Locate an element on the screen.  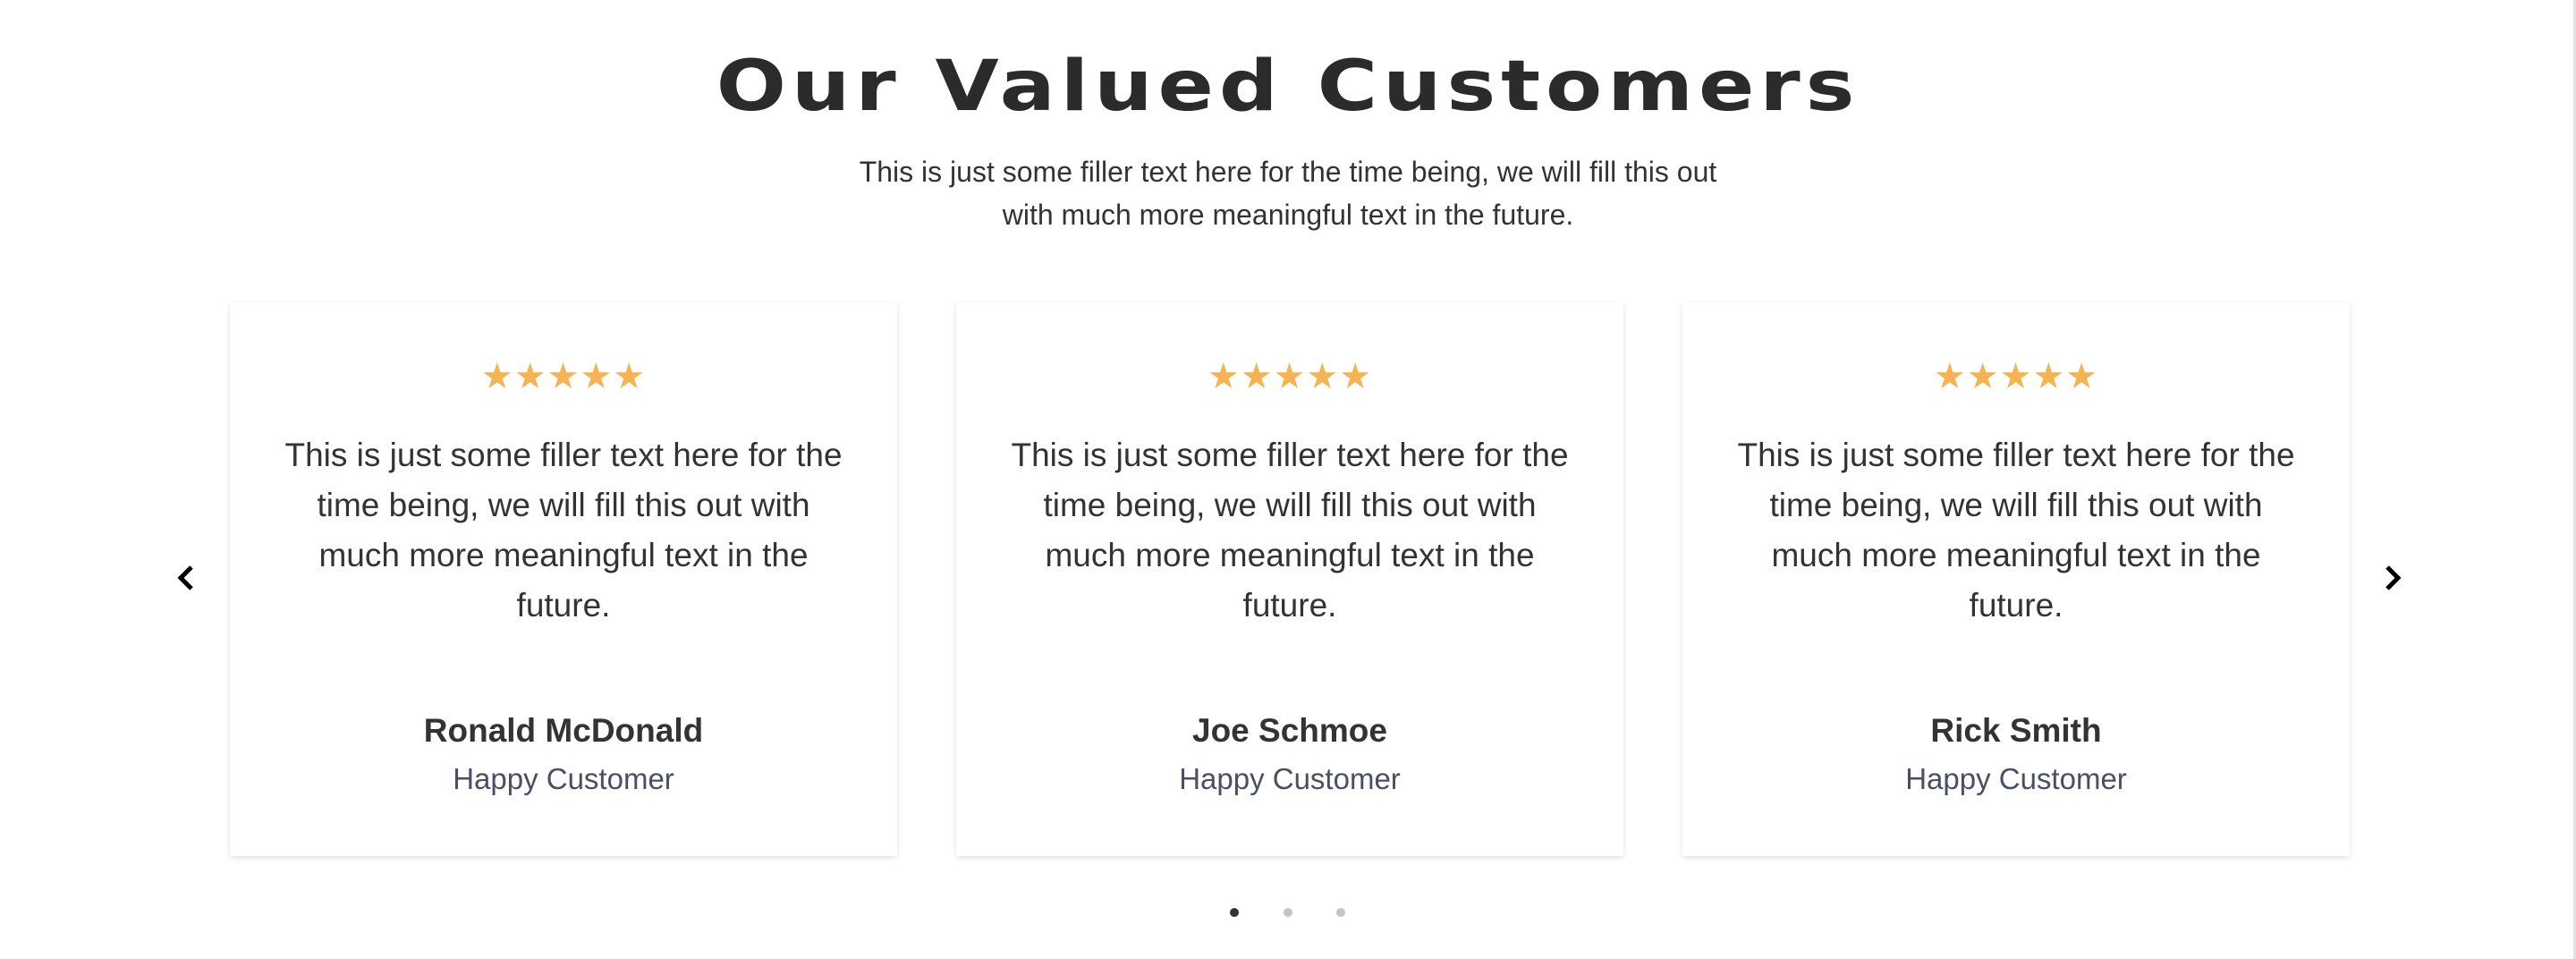
next-arrow-button is located at coordinates (2393, 578).